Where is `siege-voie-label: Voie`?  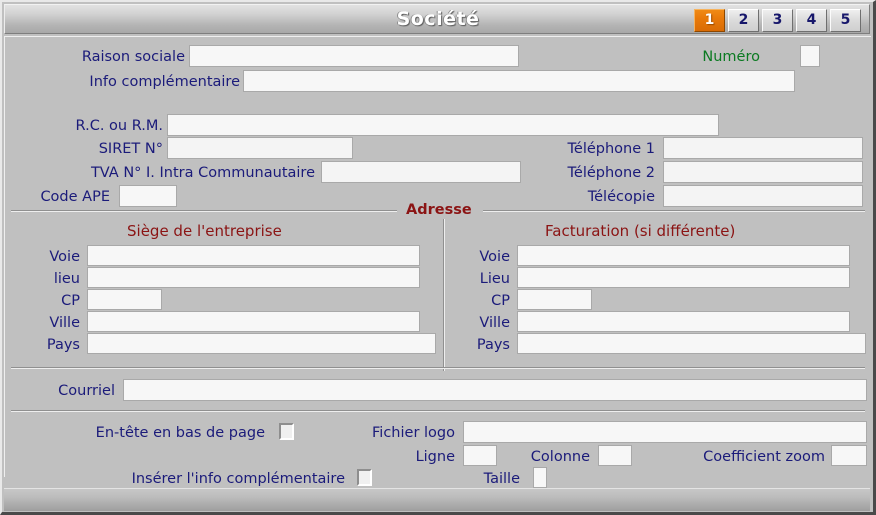
siege-voie-label: Voie is located at coordinates (64, 257).